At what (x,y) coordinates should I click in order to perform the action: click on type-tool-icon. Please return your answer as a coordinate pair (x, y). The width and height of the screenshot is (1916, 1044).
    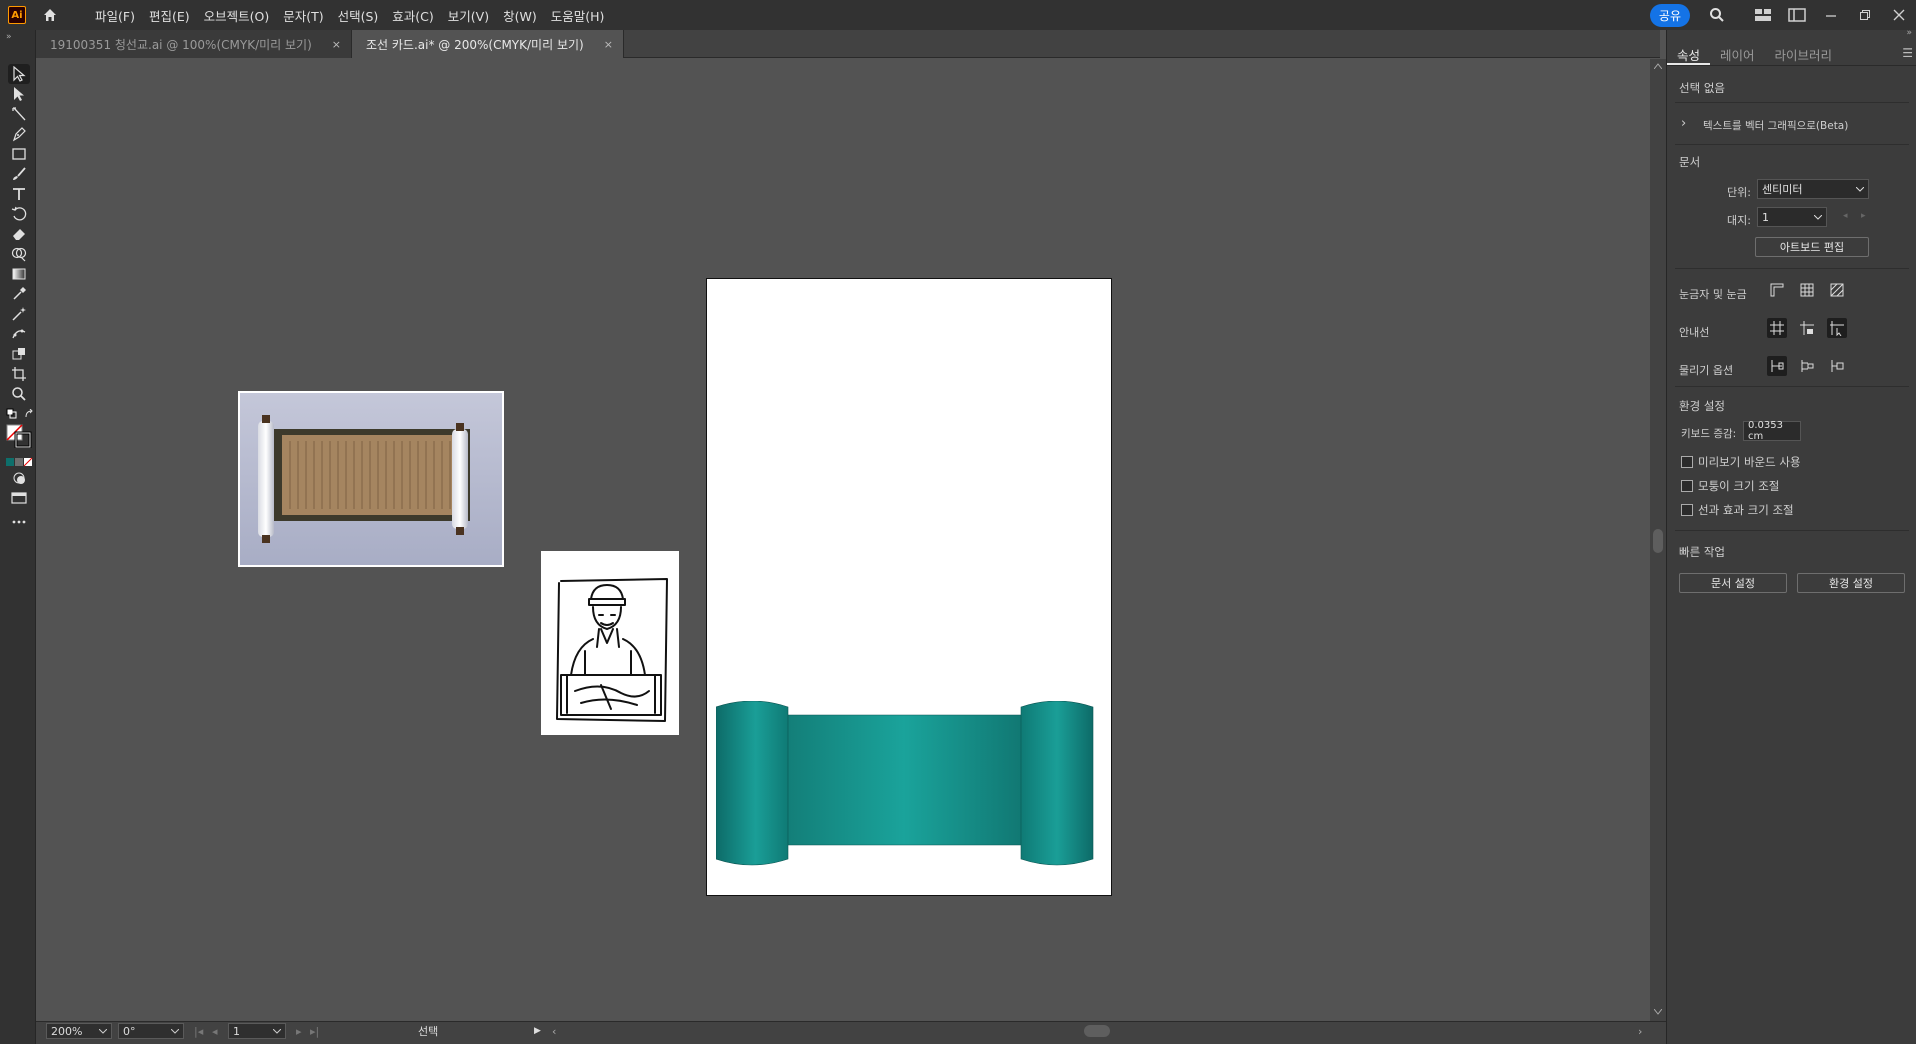
    Looking at the image, I should click on (19, 194).